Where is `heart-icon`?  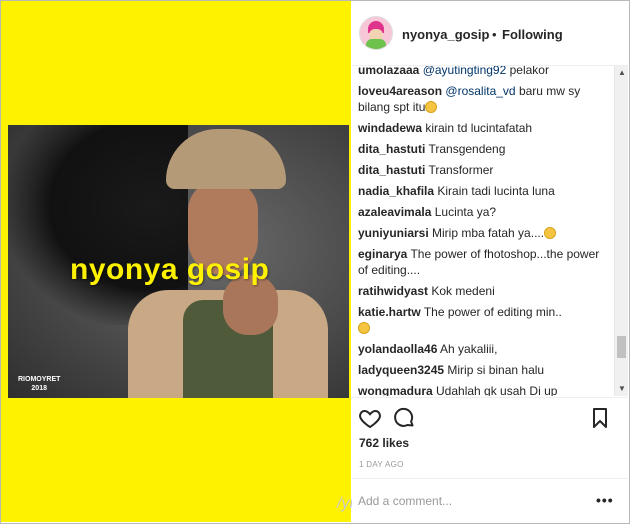
heart-icon is located at coordinates (370, 418).